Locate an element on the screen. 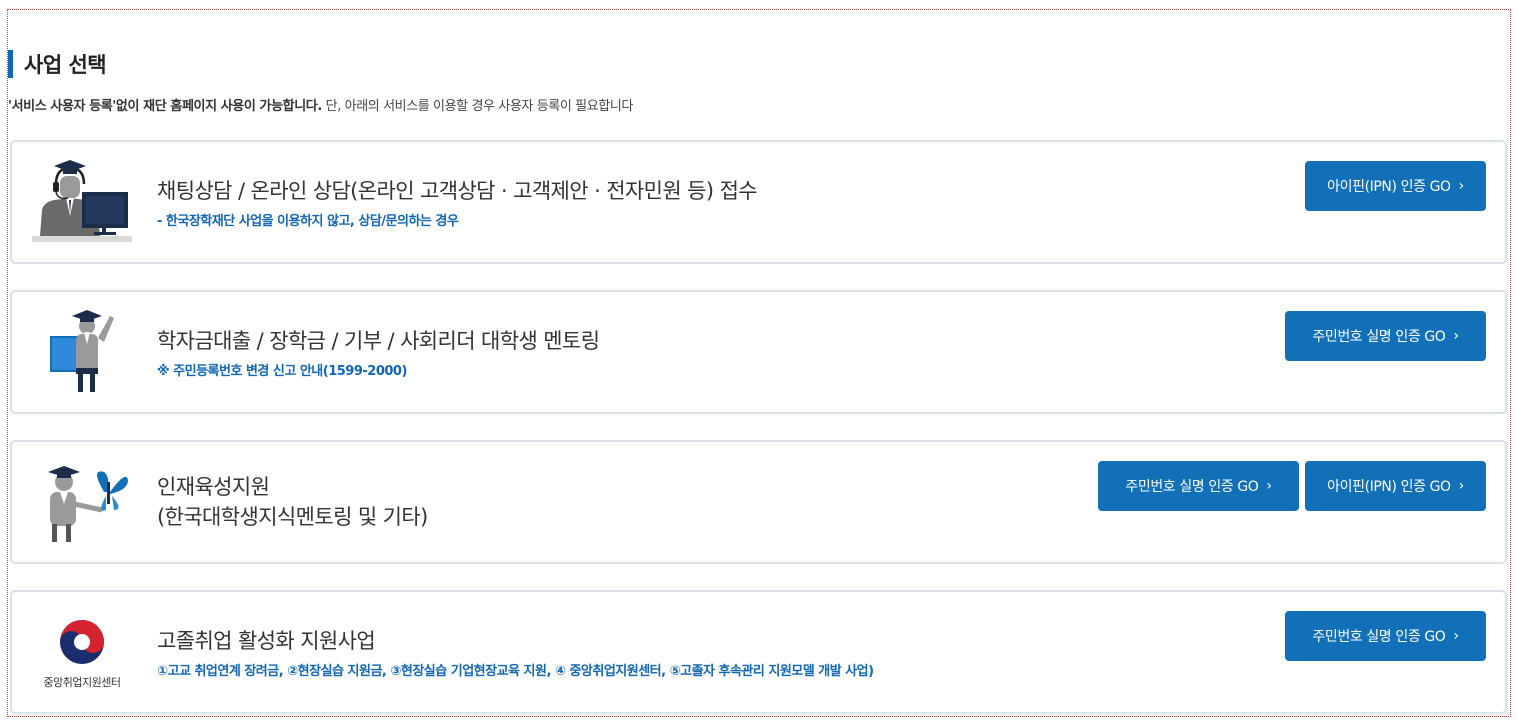  notice-text: 단, 아래의 서비스를 이용할 경우 사용자 등록이 필요합니다 is located at coordinates (477, 106).